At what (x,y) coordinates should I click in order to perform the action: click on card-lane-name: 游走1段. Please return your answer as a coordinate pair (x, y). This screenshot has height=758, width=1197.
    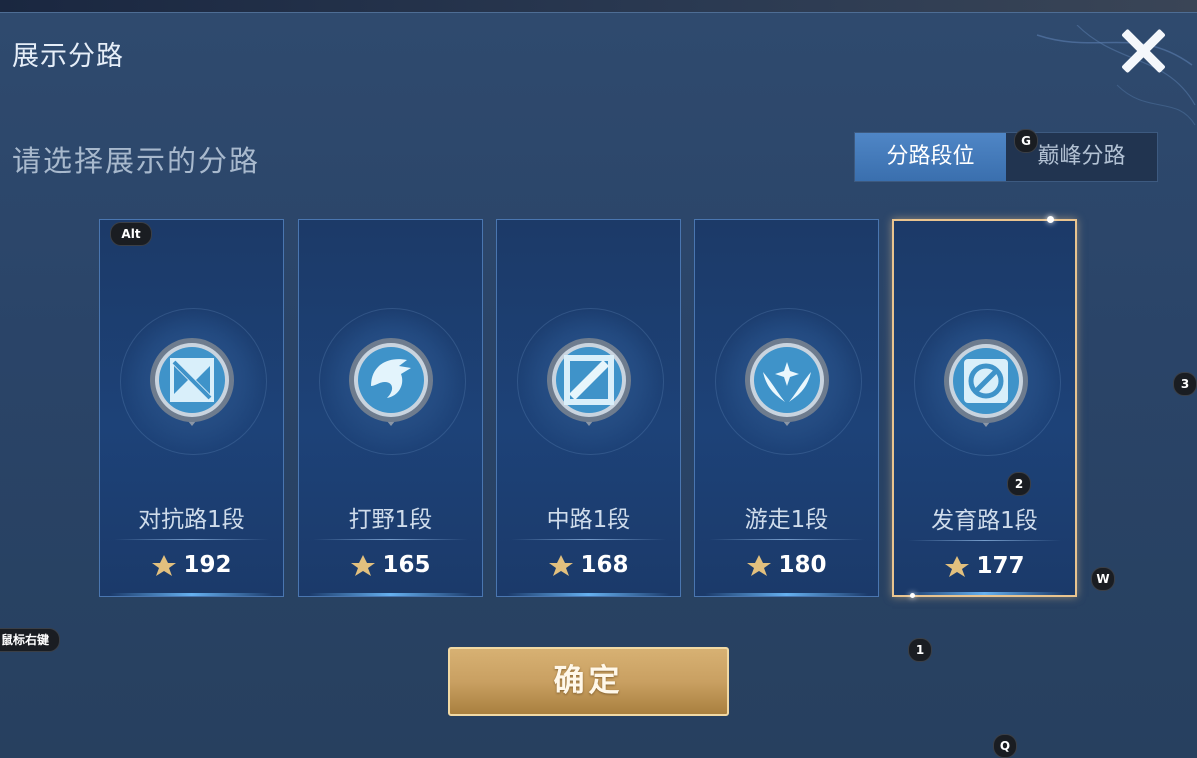
    Looking at the image, I should click on (786, 520).